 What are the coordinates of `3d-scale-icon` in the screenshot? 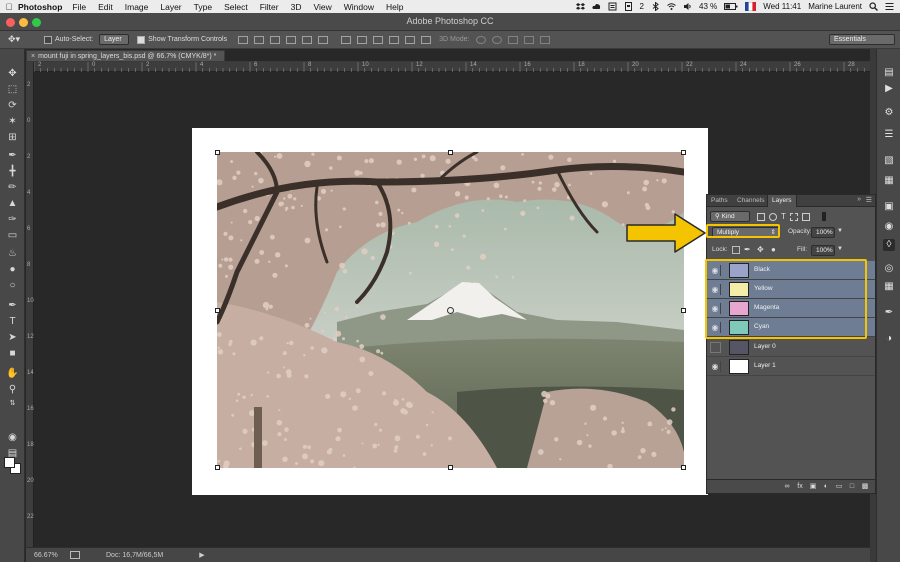 It's located at (545, 39).